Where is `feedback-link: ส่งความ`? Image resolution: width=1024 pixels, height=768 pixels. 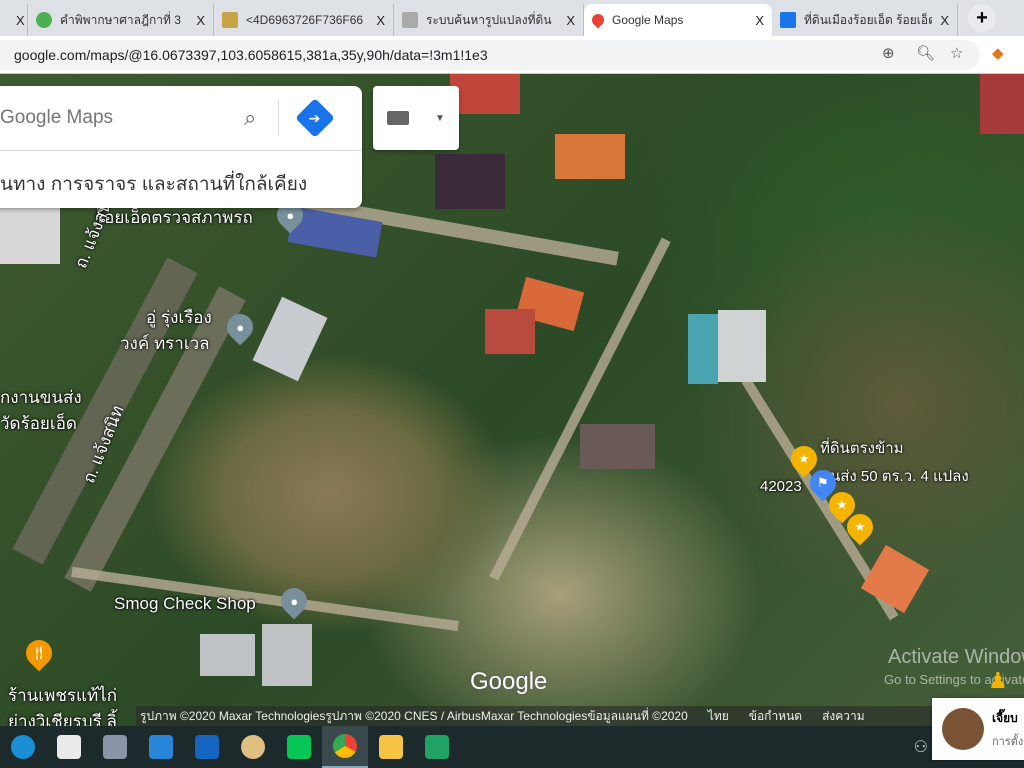 feedback-link: ส่งความ is located at coordinates (843, 716).